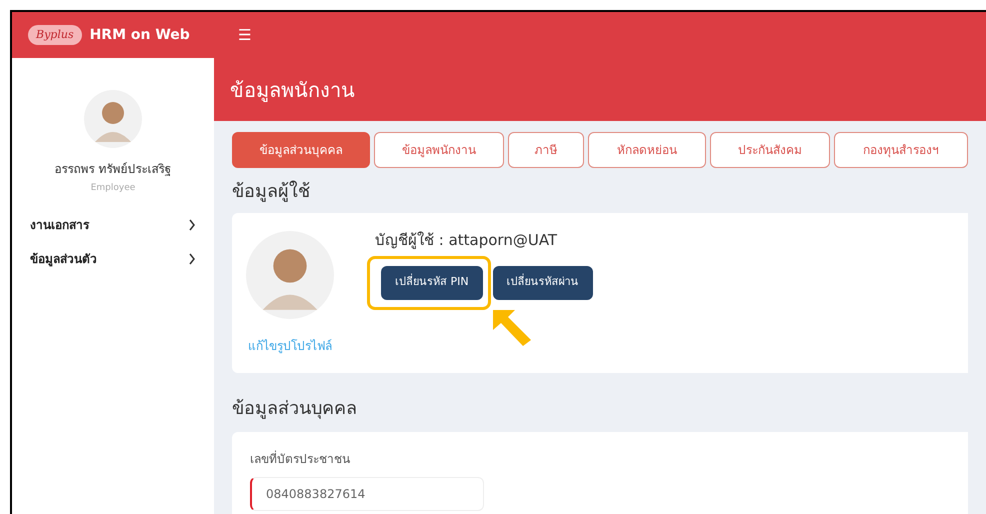 This screenshot has width=986, height=514. Describe the element at coordinates (301, 150) in the screenshot. I see `tab: ข้อมูลส่วนบุคคล` at that location.